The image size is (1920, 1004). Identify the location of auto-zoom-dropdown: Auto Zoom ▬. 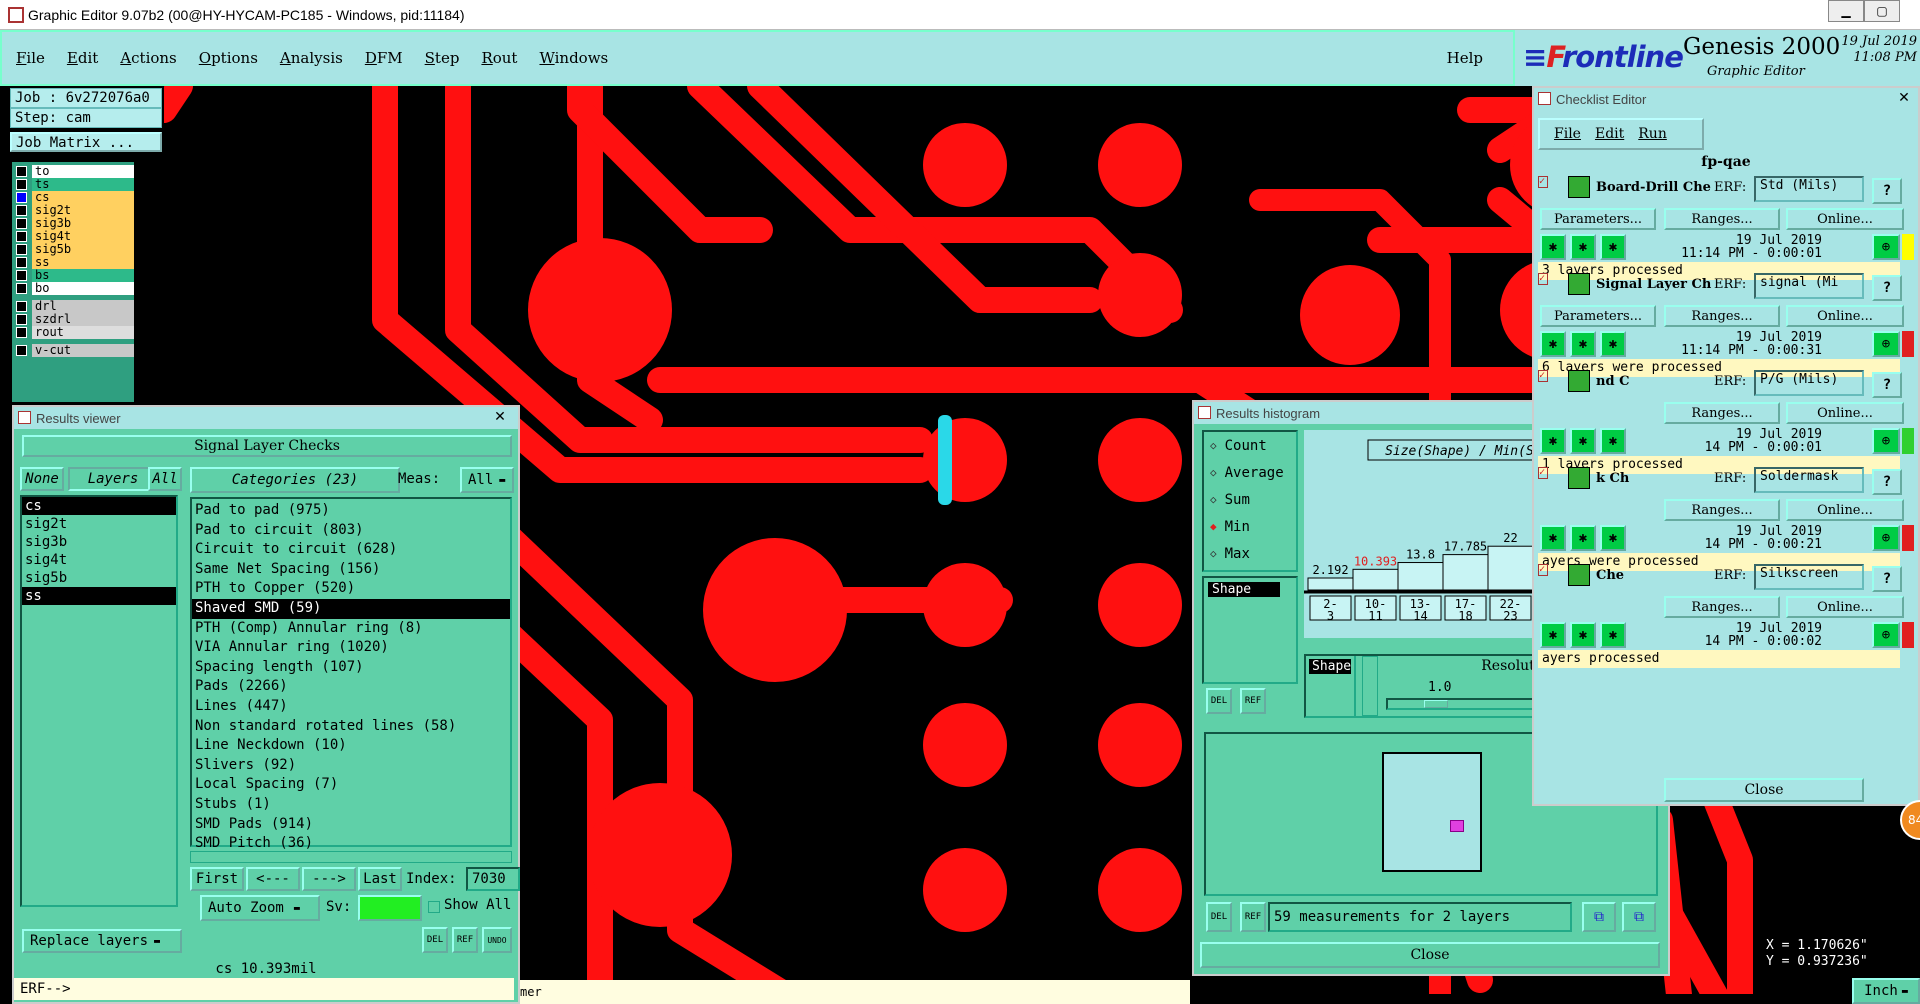
(260, 908).